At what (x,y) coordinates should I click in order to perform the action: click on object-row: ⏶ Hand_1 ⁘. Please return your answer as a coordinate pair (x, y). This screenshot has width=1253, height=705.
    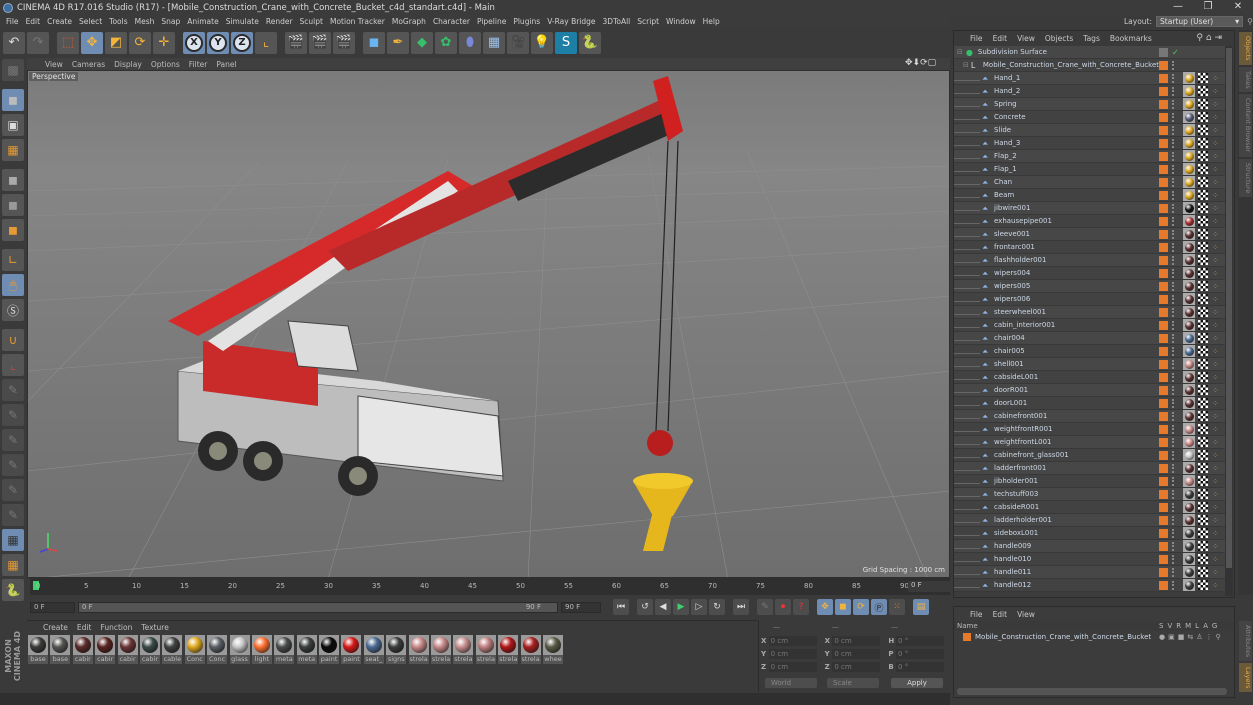
    Looking at the image, I should click on (1090, 78).